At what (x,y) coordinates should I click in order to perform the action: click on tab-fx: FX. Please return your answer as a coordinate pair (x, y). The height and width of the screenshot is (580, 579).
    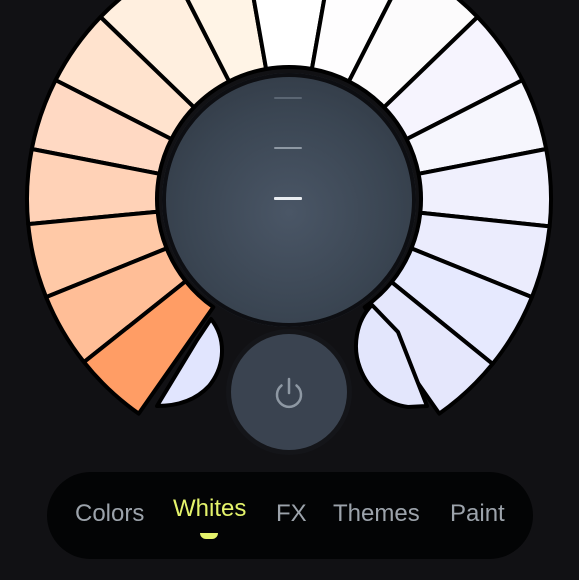
    Looking at the image, I should click on (291, 514).